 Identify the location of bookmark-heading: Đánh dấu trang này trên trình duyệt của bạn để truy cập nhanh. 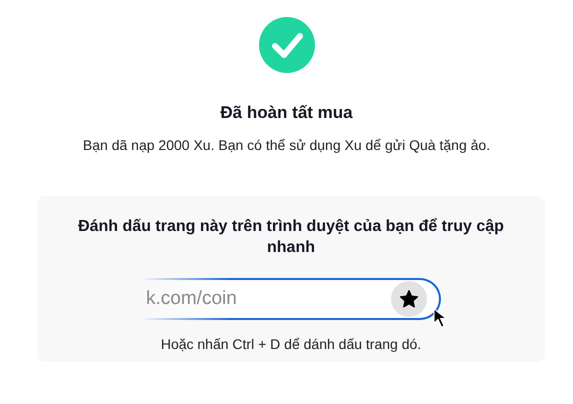
(291, 237).